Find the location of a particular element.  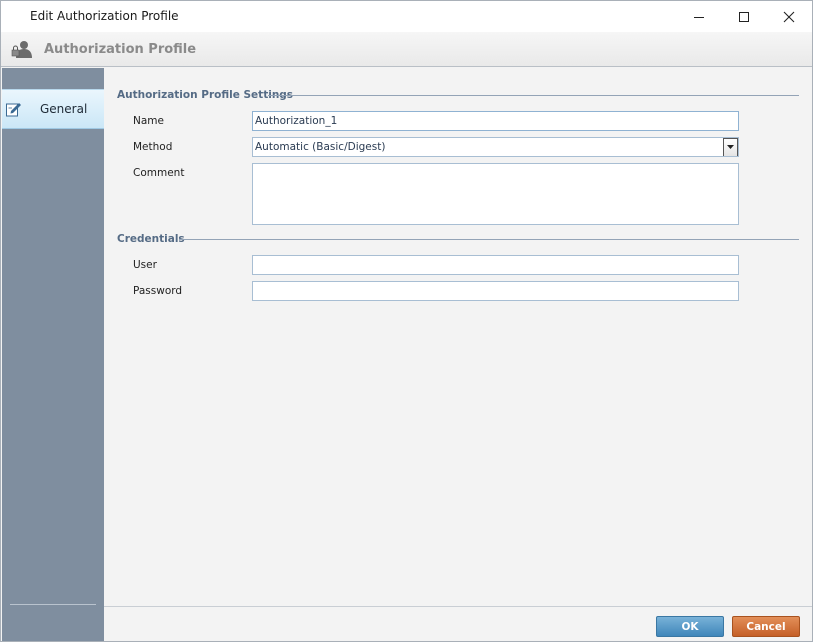

password-label: Password is located at coordinates (158, 291).